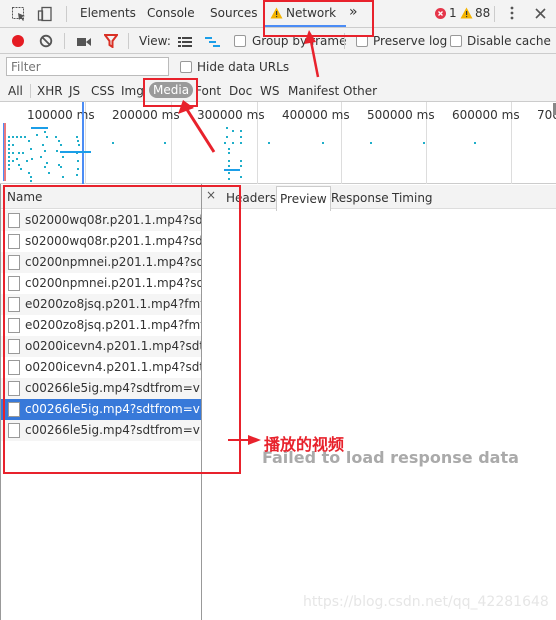  Describe the element at coordinates (304, 444) in the screenshot. I see `annotation-label: 播放的视频` at that location.